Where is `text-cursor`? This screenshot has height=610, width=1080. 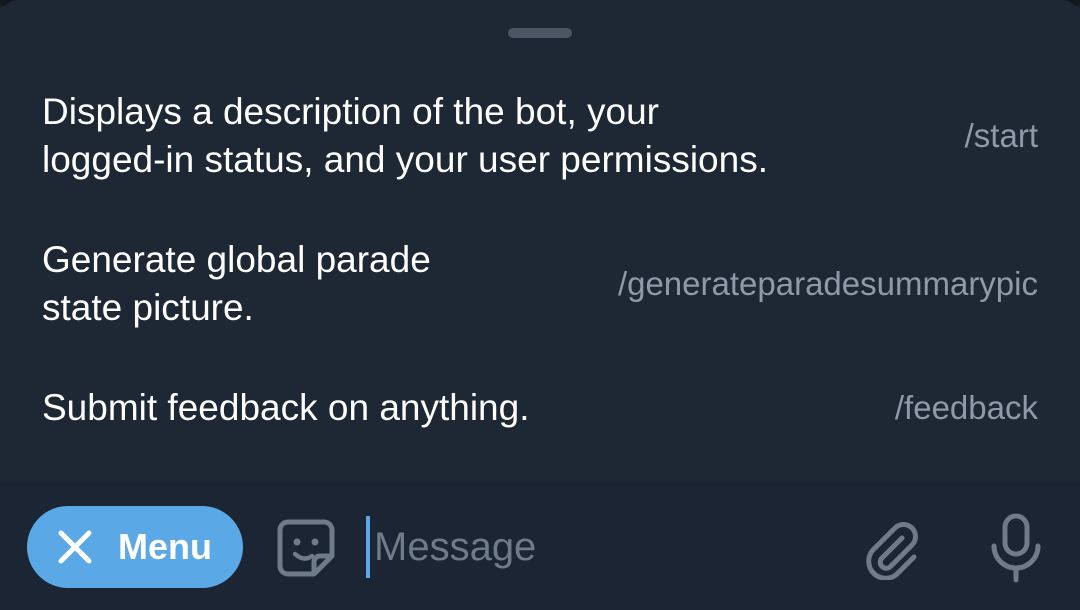
text-cursor is located at coordinates (368, 547).